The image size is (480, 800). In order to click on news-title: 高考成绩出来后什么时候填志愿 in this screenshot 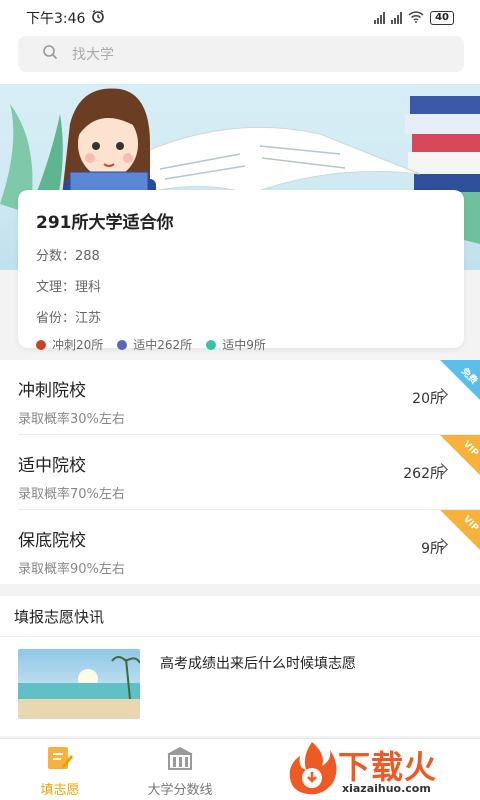, I will do `click(258, 664)`.